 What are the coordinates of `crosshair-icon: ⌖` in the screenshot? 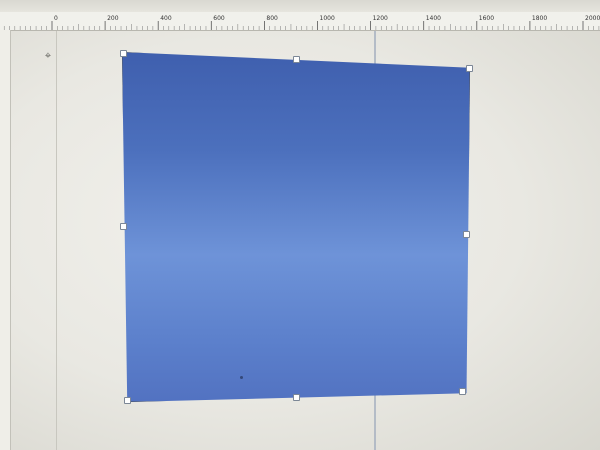 It's located at (48, 55).